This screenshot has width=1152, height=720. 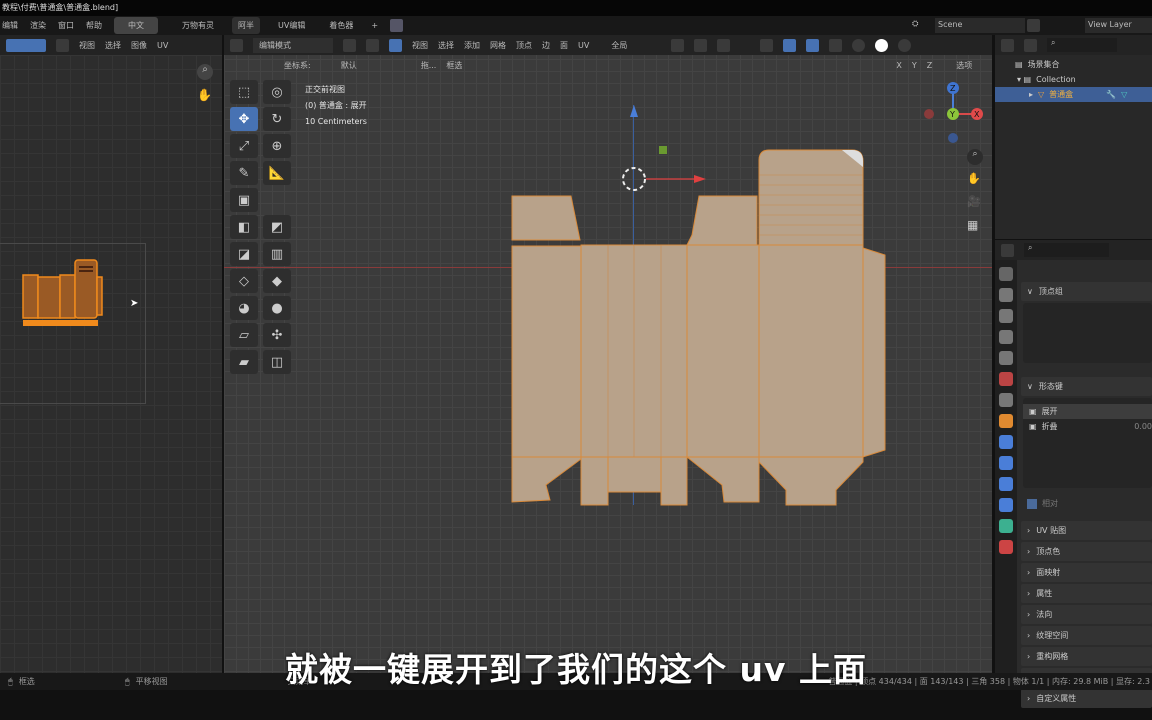 I want to click on menu-window: 窗口, so click(x=66, y=25).